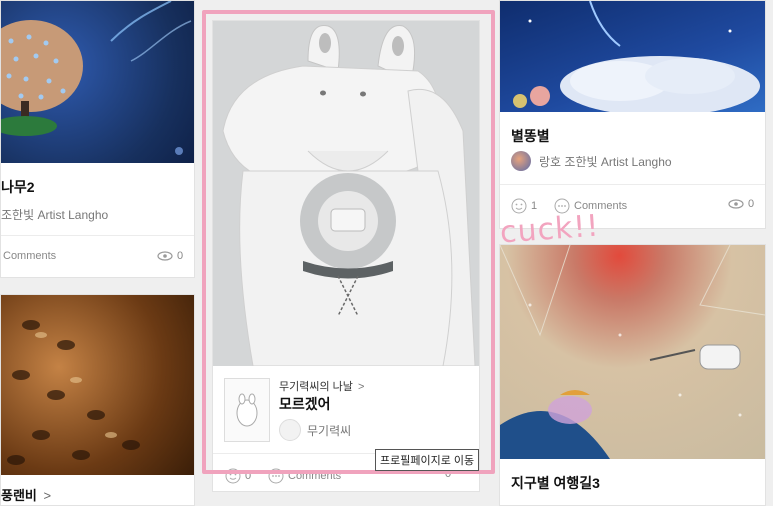 The height and width of the screenshot is (506, 773). I want to click on series-link: 무기력씨의 나날 >, so click(321, 386).